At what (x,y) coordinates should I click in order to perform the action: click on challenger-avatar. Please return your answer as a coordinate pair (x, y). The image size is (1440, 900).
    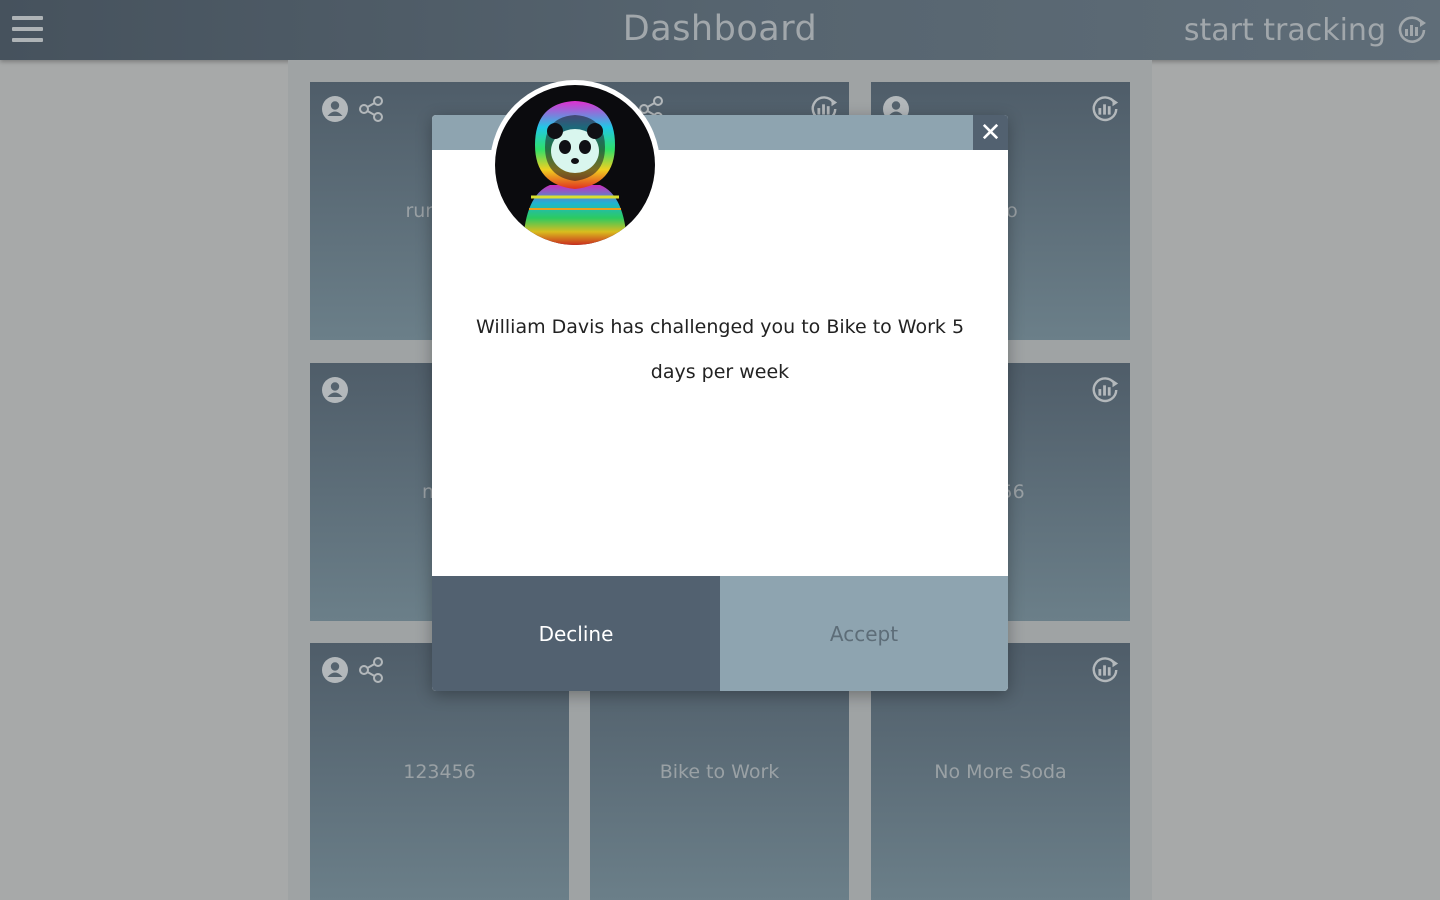
    Looking at the image, I should click on (575, 165).